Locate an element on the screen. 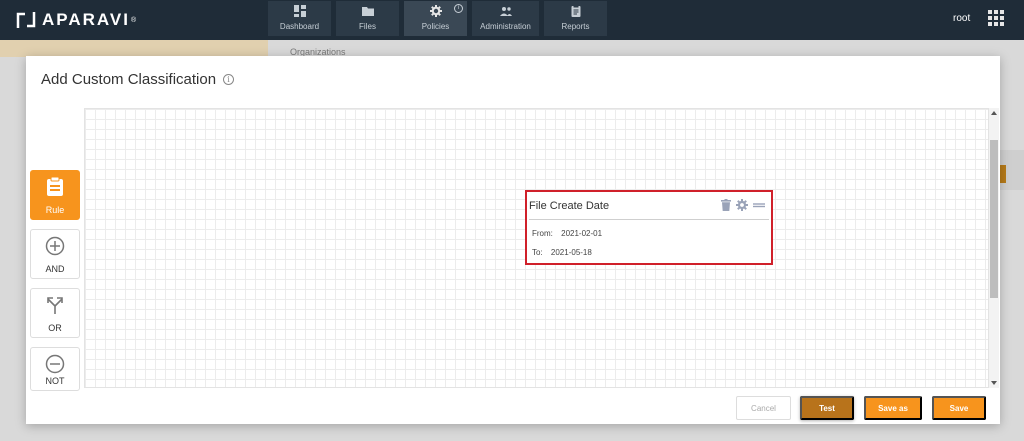 This screenshot has width=1024, height=441. nav-reports-label: Reports is located at coordinates (575, 26).